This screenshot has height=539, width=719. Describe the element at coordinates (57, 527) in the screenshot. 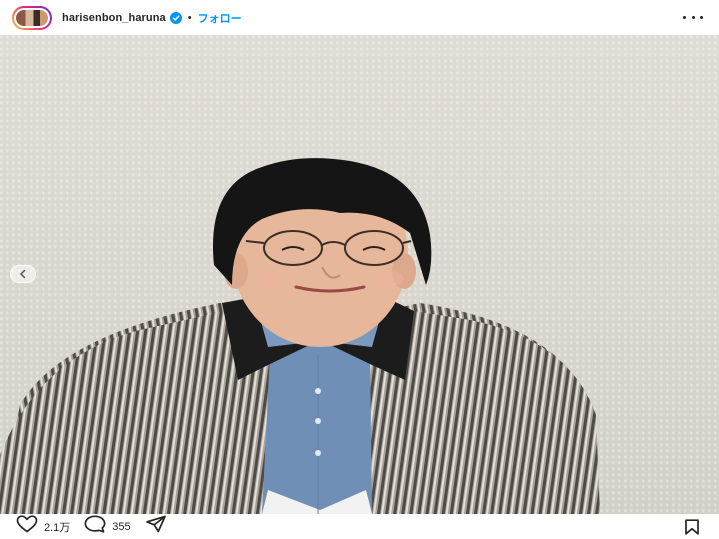

I see `like-count: 2.1万` at that location.